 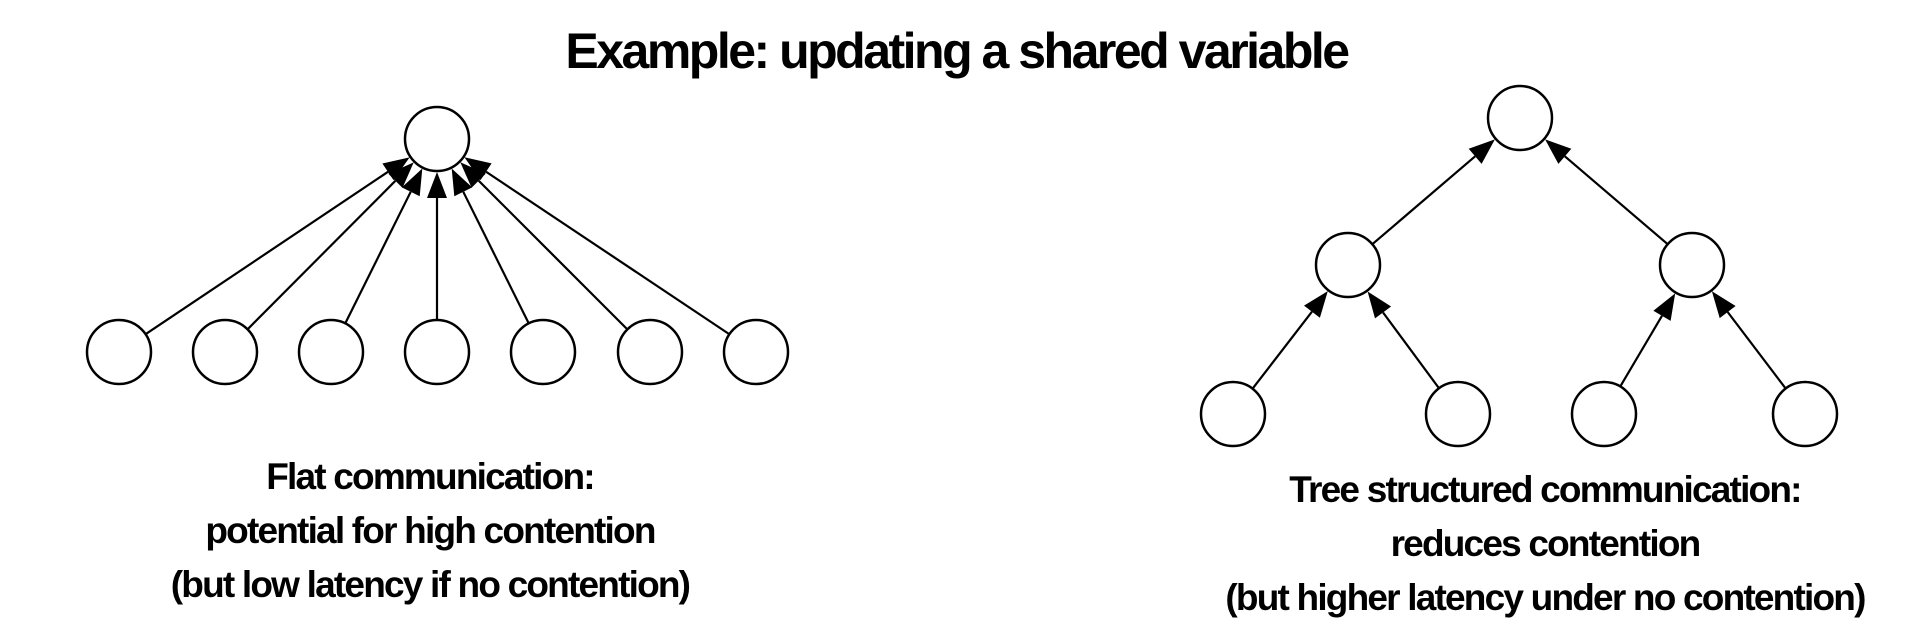 I want to click on flat-caption-line-2: potential for high contention, so click(x=430, y=530).